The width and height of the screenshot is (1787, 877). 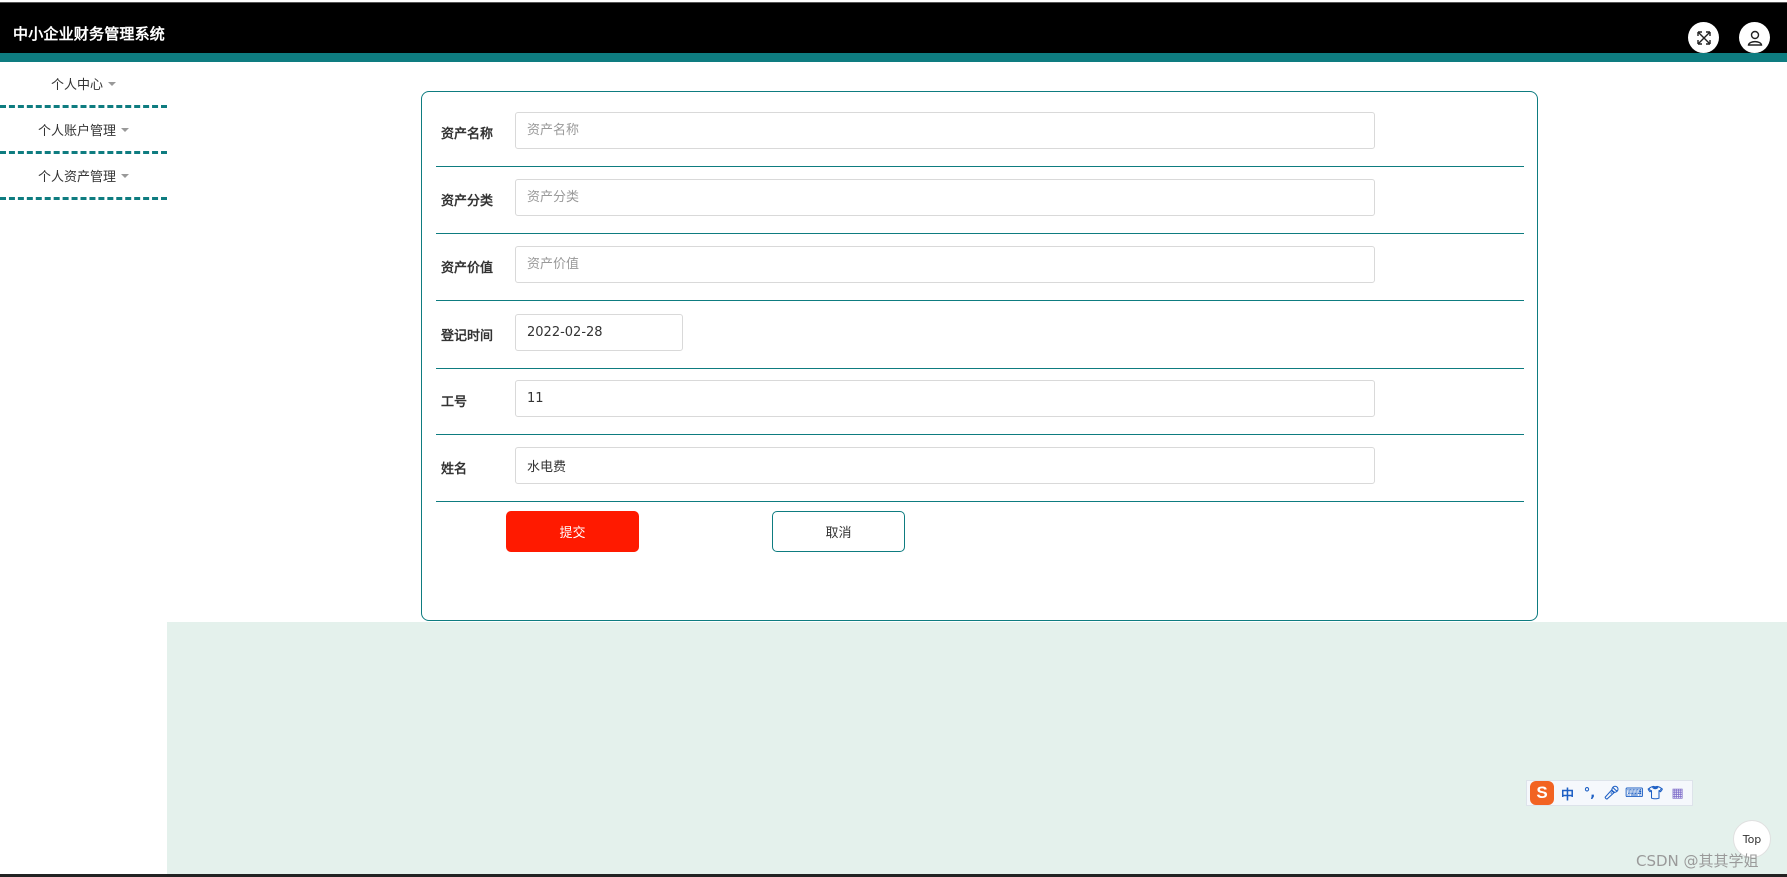 I want to click on form-row-asset-value: 资产价值, so click(x=980, y=267).